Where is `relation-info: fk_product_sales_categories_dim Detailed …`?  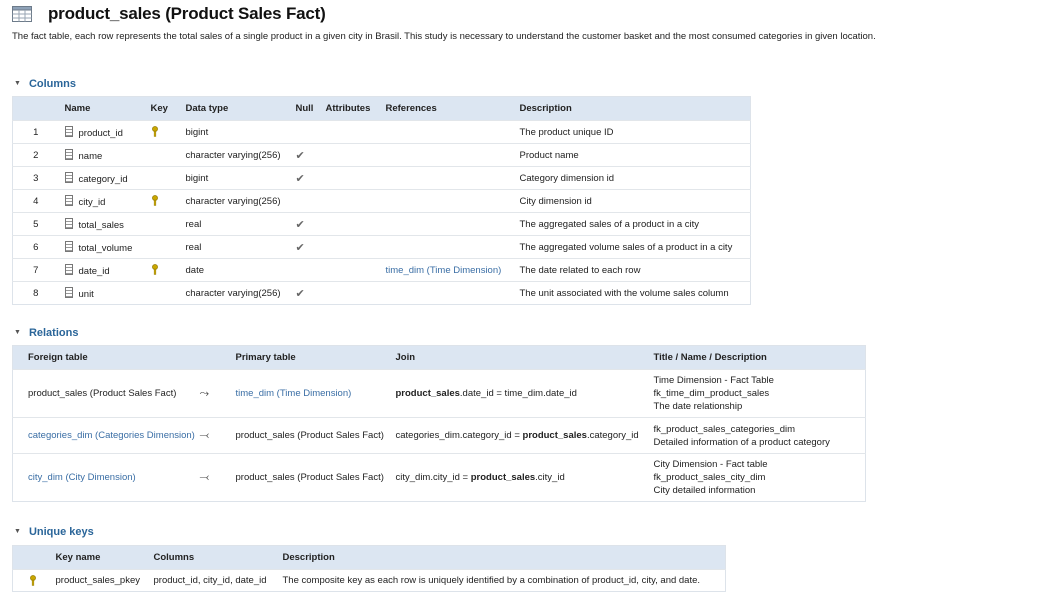
relation-info: fk_product_sales_categories_dim Detailed … is located at coordinates (756, 435).